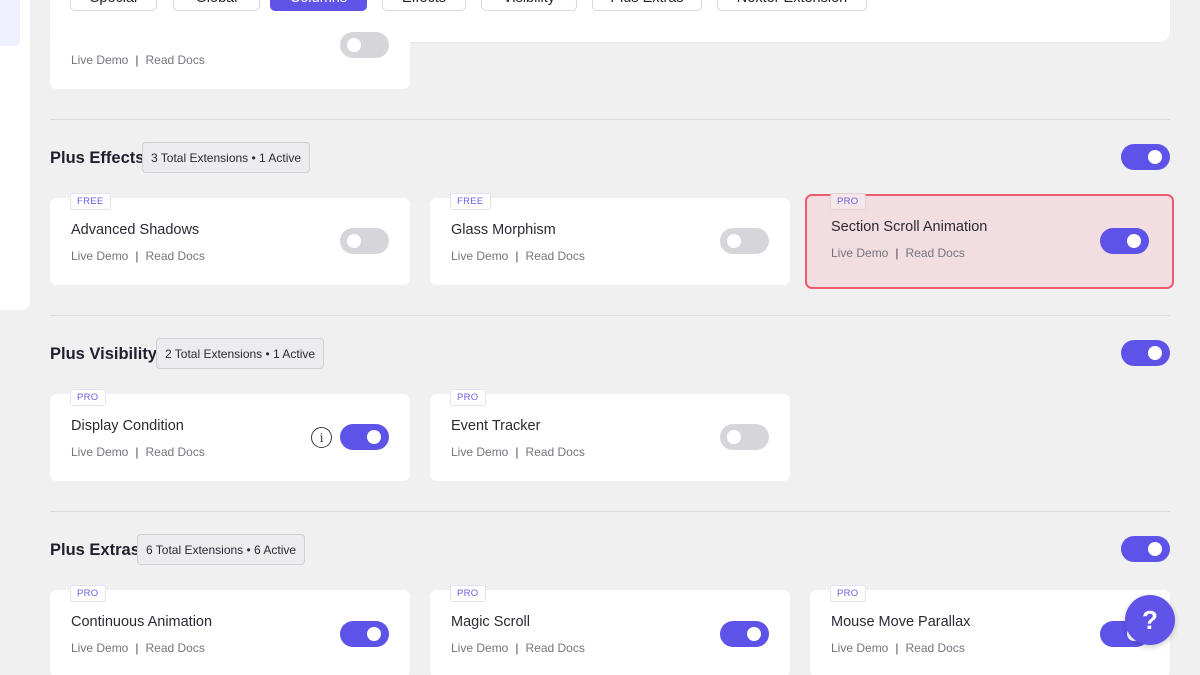 The image size is (1200, 675). What do you see at coordinates (321, 437) in the screenshot?
I see `info-icon: i` at bounding box center [321, 437].